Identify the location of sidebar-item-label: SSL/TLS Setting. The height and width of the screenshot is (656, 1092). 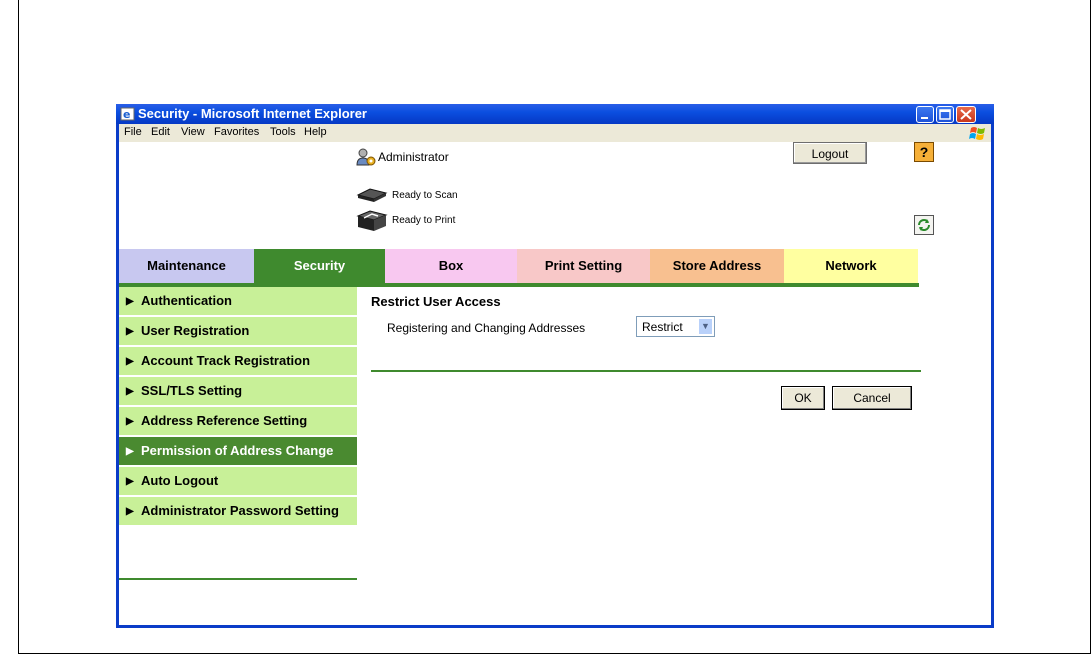
(192, 390).